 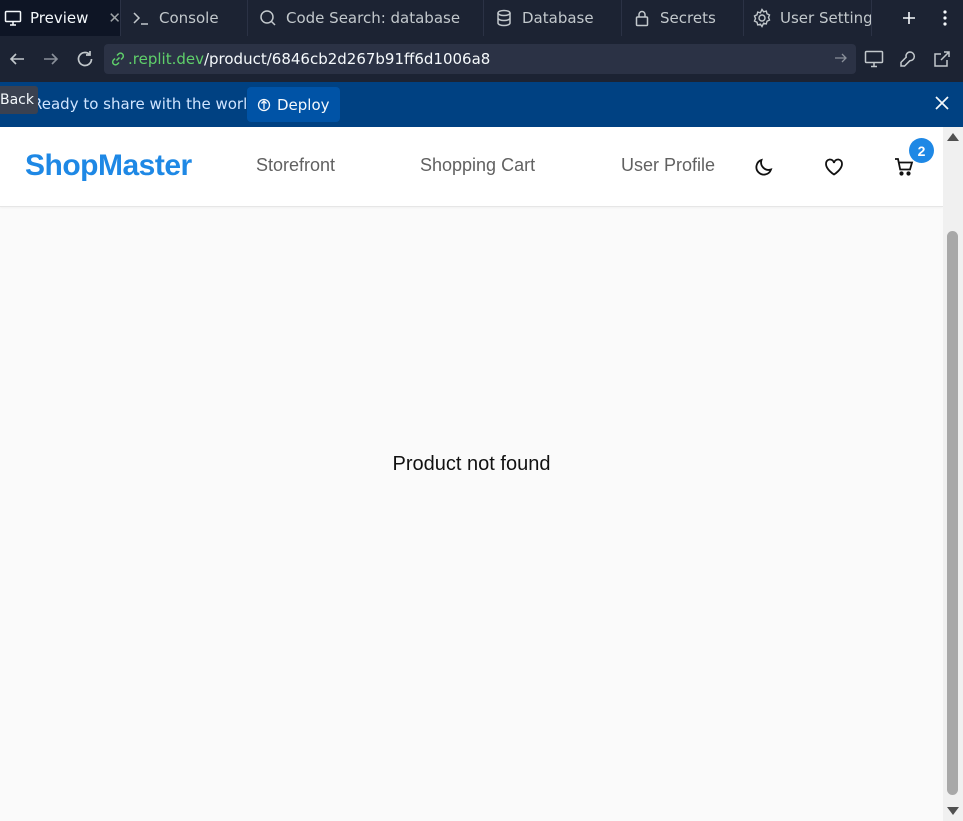 What do you see at coordinates (295, 165) in the screenshot?
I see `nav-storefront: Storefront` at bounding box center [295, 165].